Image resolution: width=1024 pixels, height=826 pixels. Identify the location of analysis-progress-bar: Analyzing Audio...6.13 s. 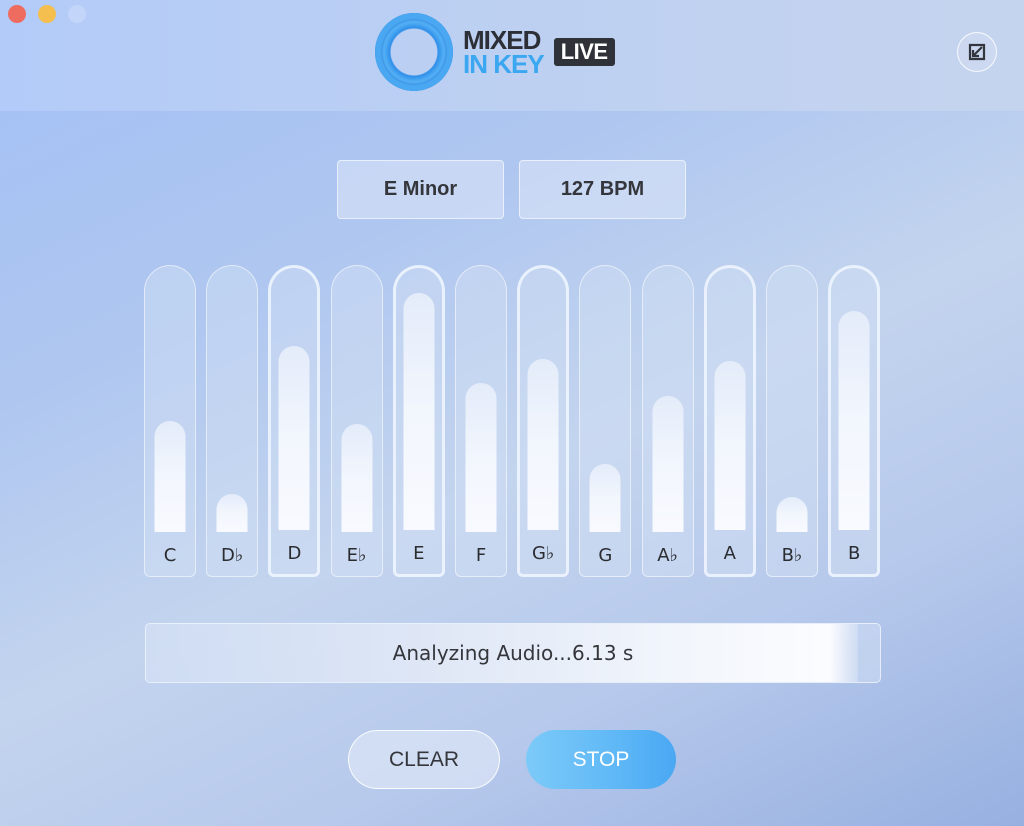
(513, 653).